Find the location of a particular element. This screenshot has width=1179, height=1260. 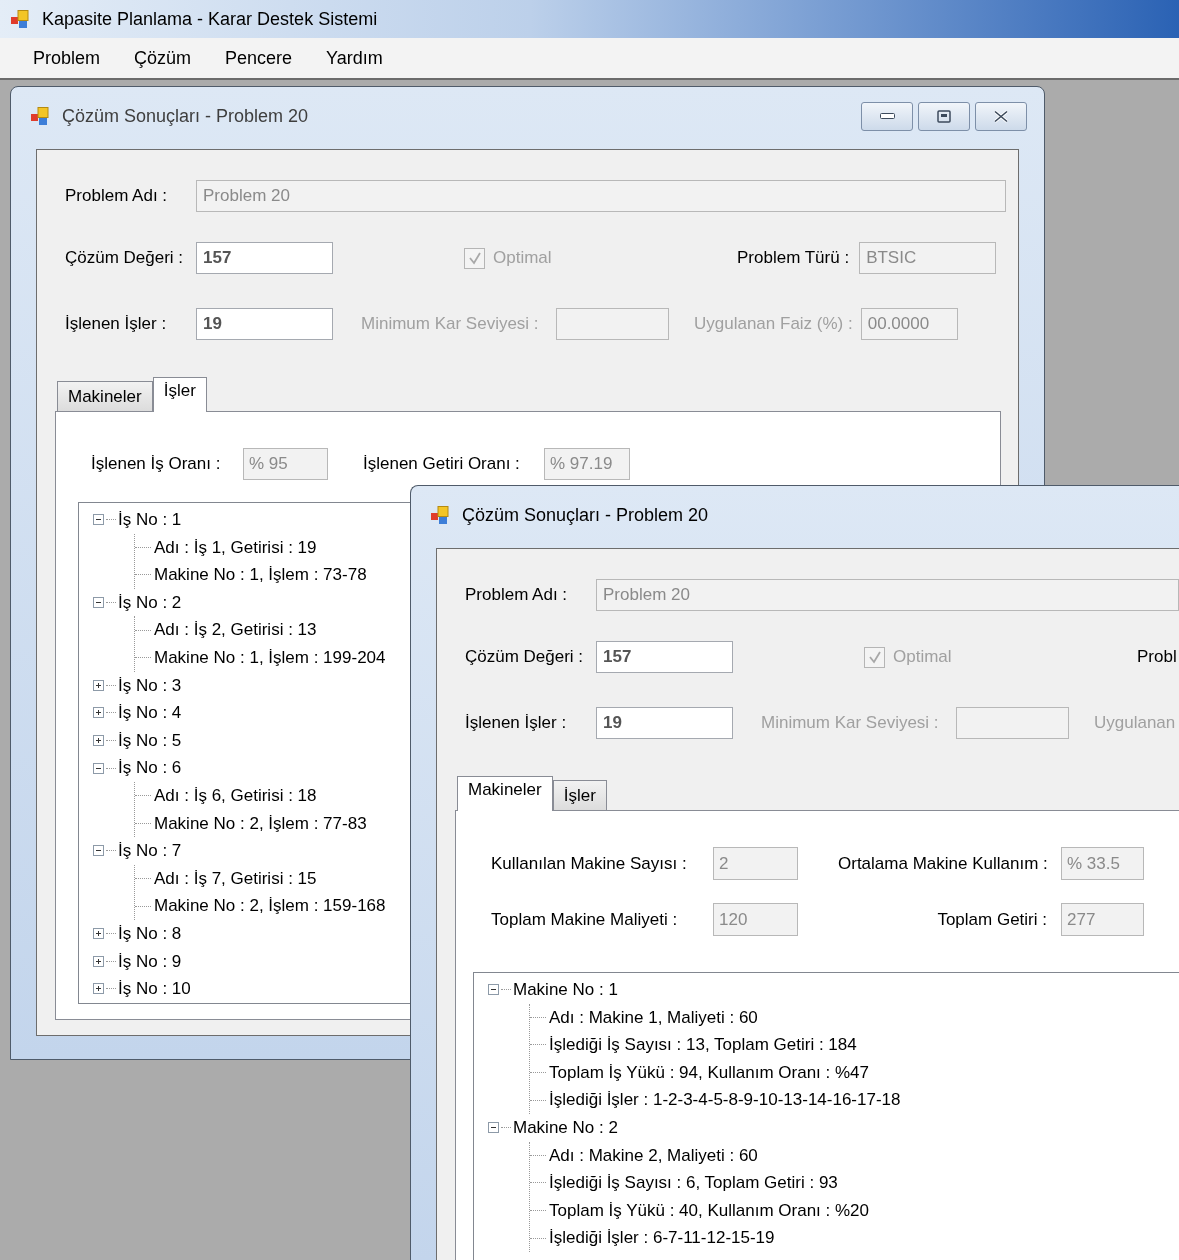

tree-node: Makine No : 1 is located at coordinates (565, 990).